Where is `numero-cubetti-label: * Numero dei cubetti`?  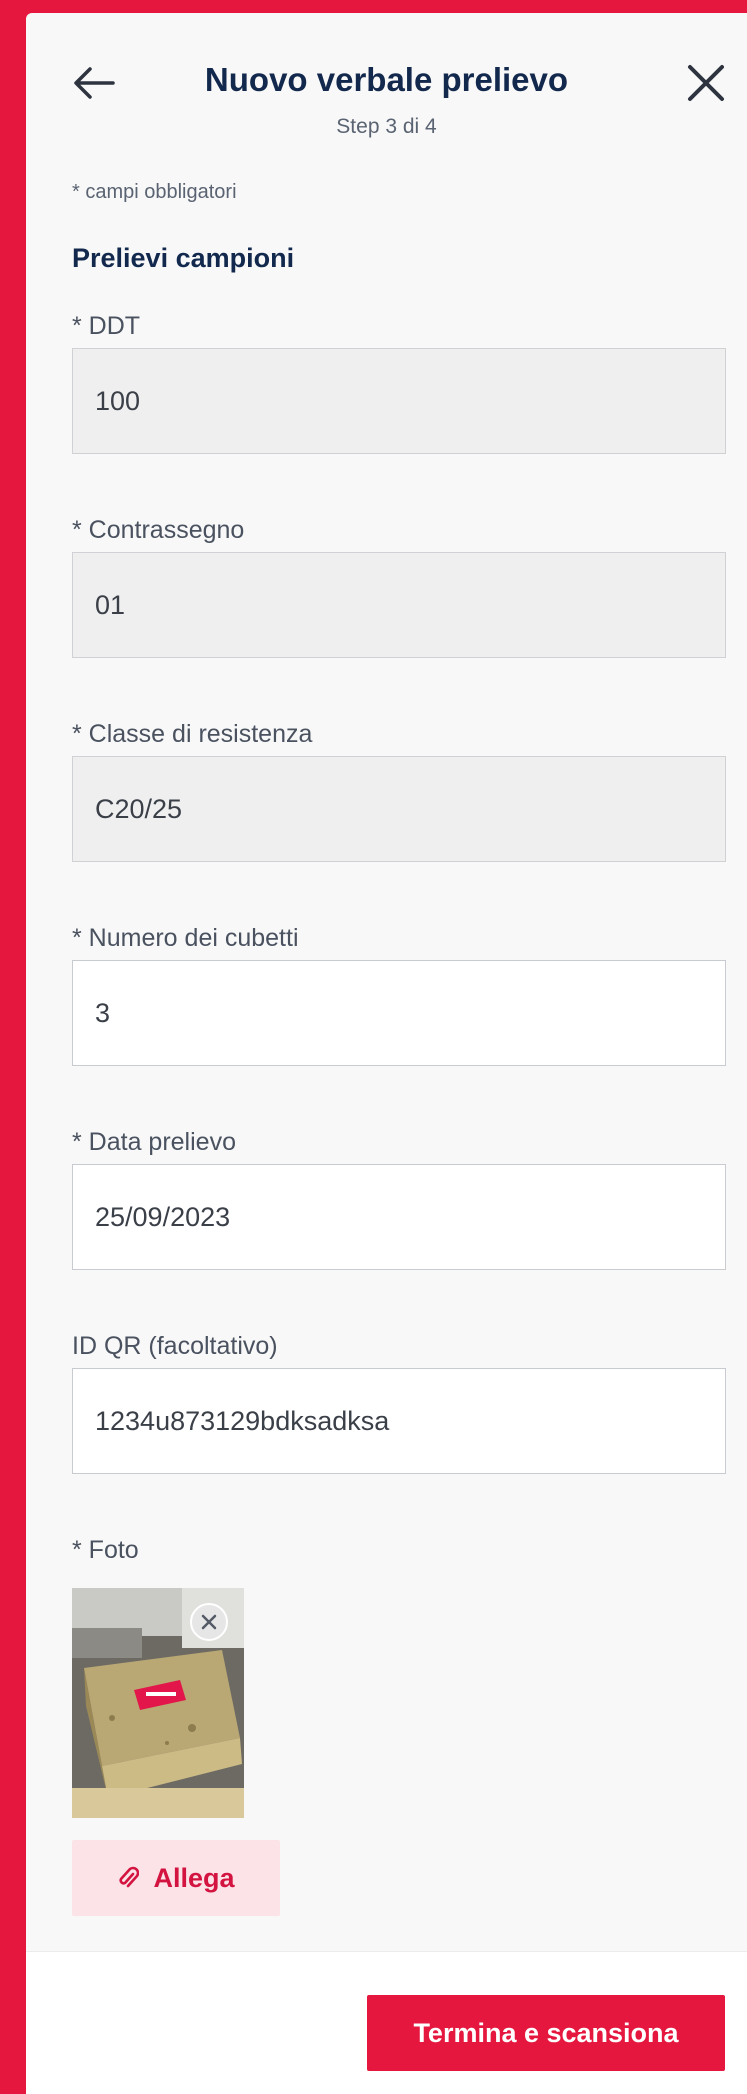 numero-cubetti-label: * Numero dei cubetti is located at coordinates (185, 938).